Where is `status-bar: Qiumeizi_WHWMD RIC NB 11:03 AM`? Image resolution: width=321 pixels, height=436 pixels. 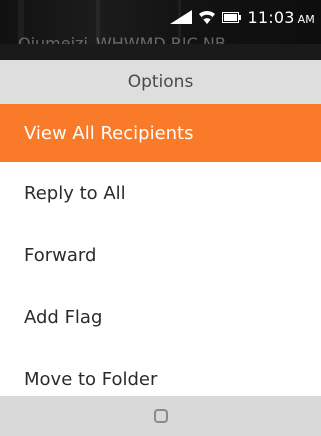 status-bar: Qiumeizi_WHWMD RIC NB 11:03 AM is located at coordinates (160, 22).